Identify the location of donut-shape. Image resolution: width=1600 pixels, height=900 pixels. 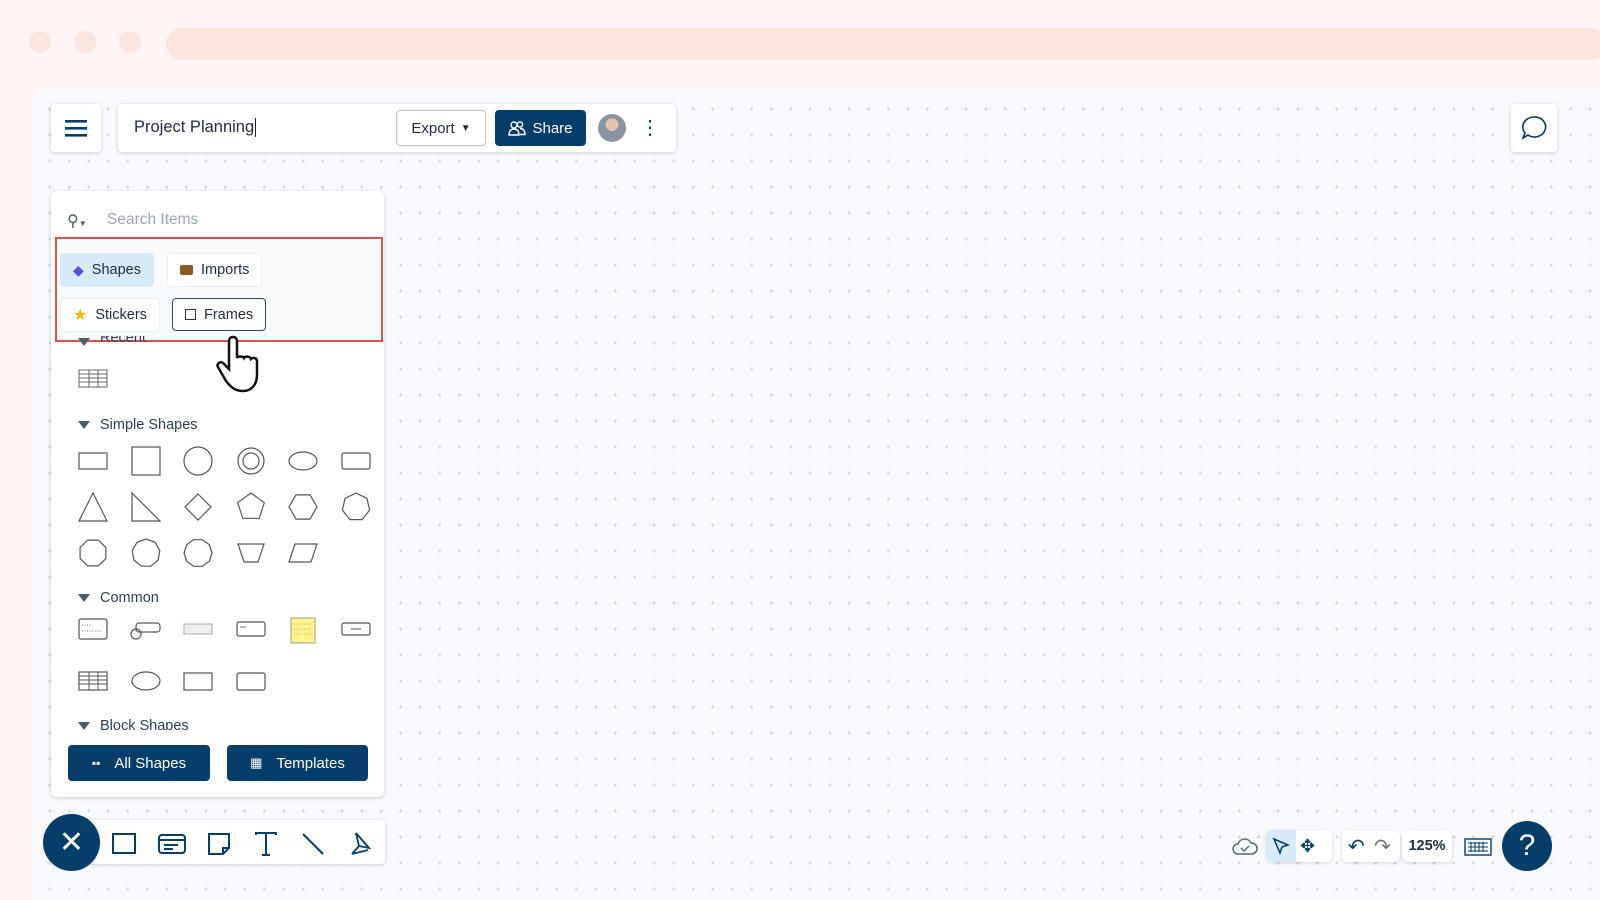
(251, 461).